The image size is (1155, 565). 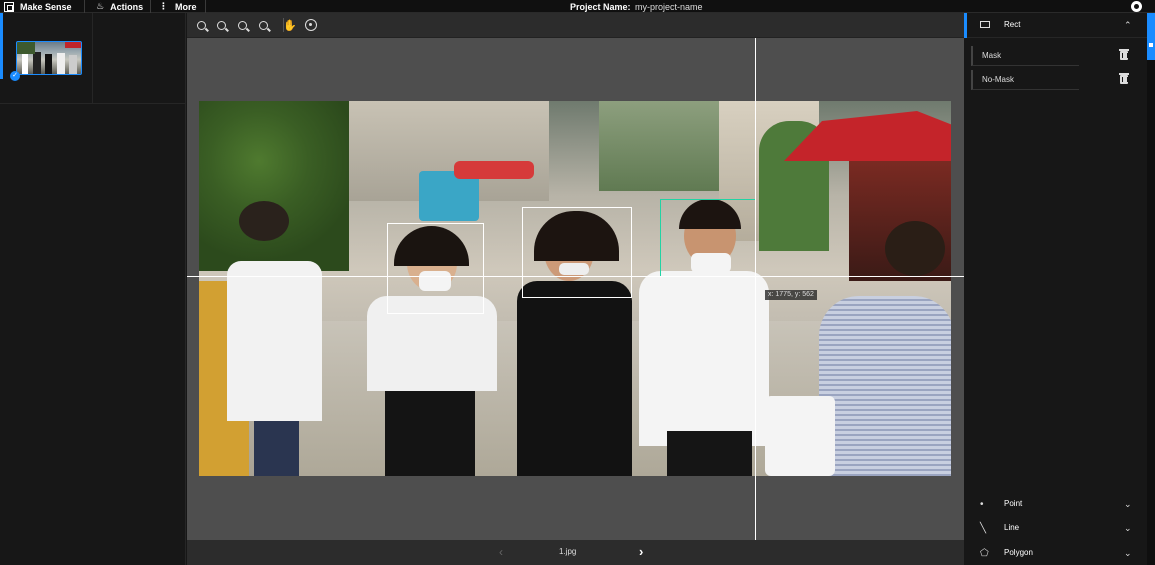 I want to click on more-menu: ⋮ More, so click(x=178, y=6).